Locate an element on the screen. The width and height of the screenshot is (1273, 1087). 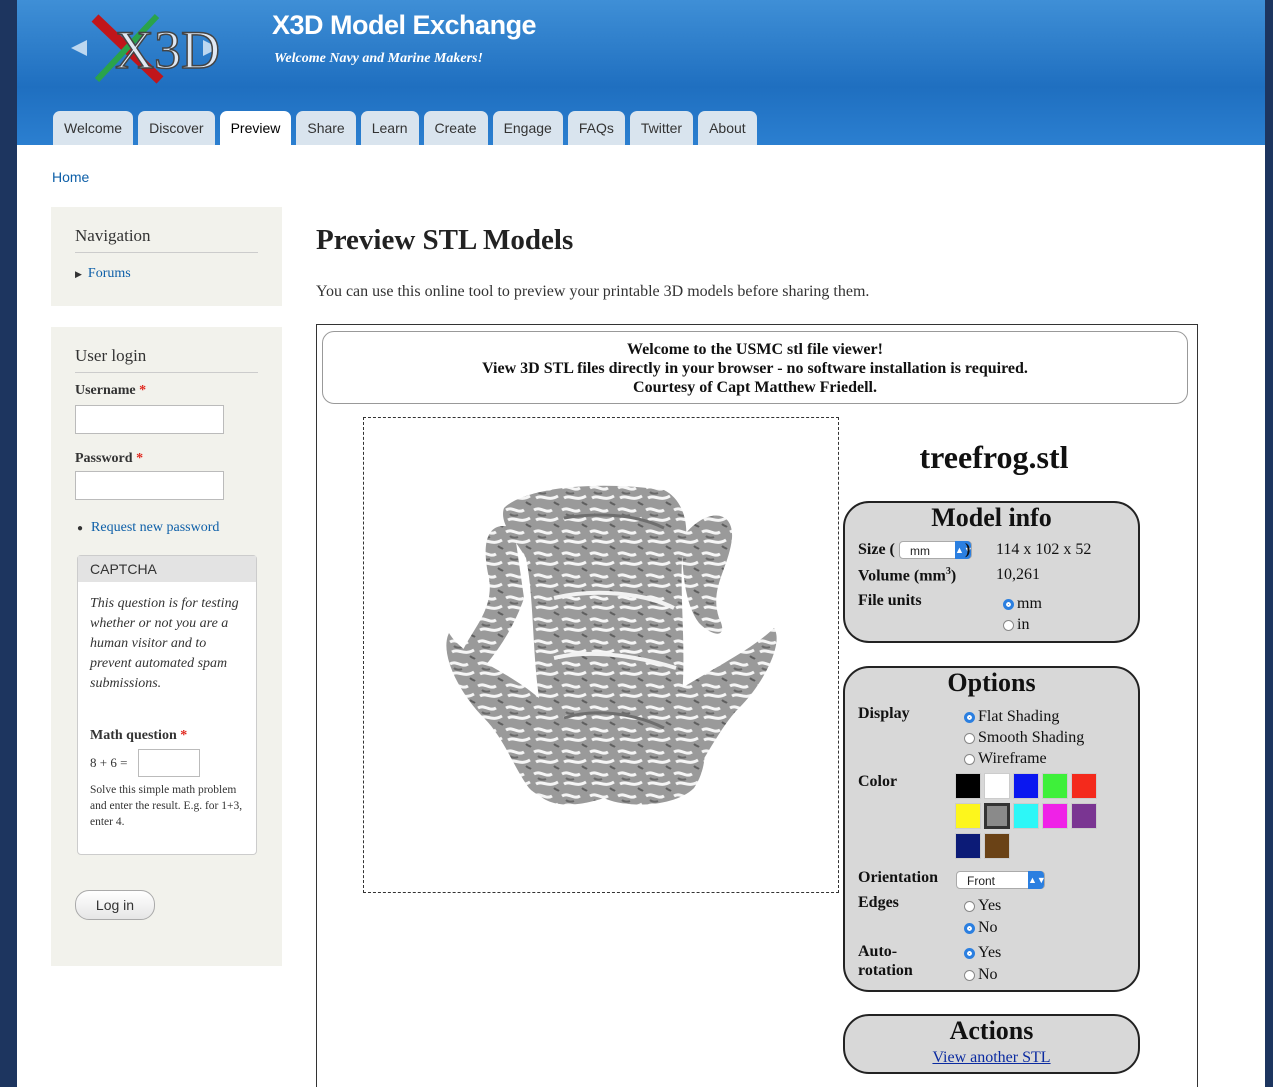
edges-radio-yes: Yes is located at coordinates (982, 906).